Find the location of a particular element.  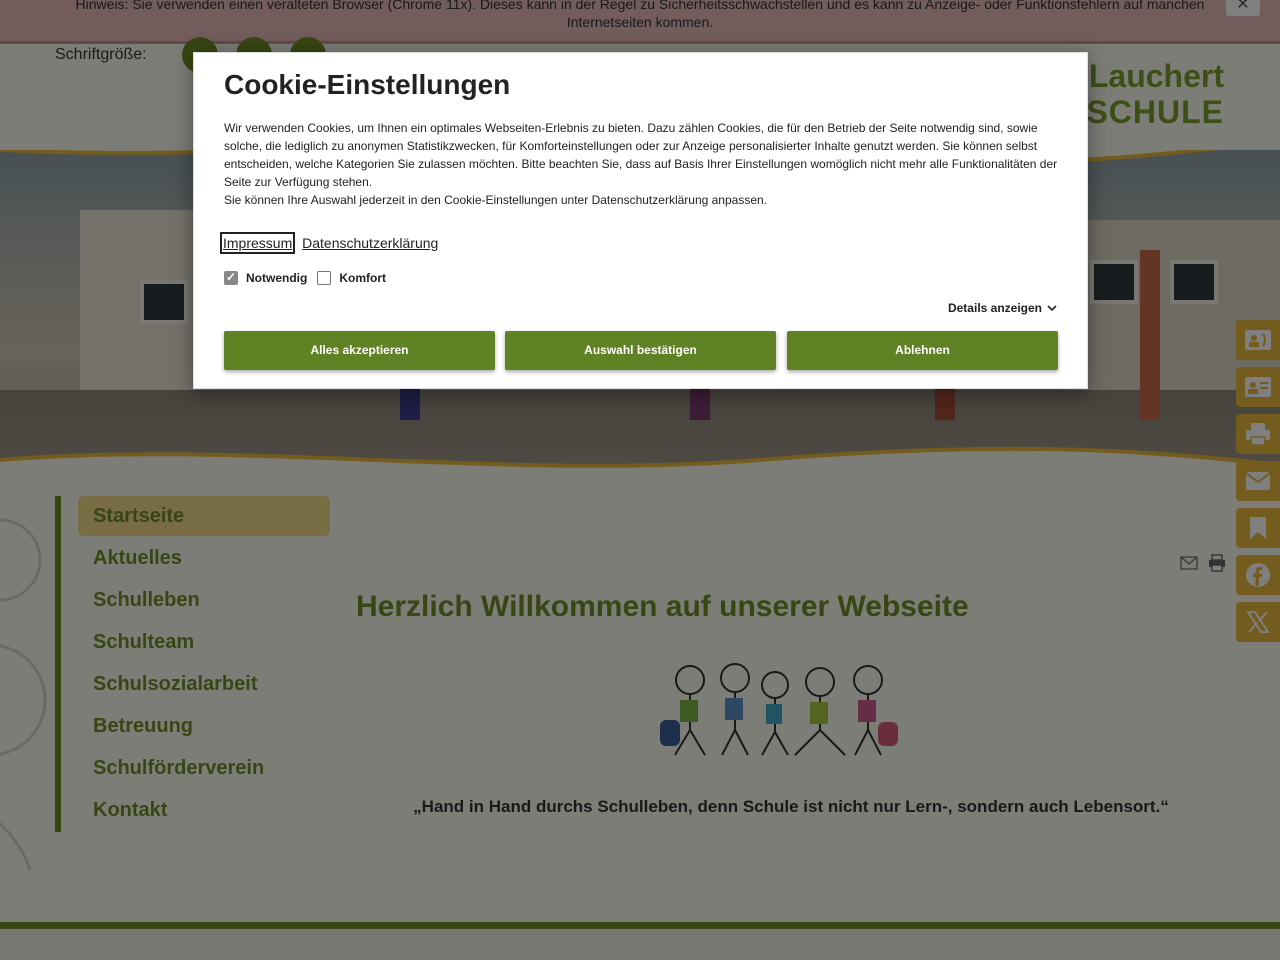

cookie-dialog-links: Impressum Datenschutzerklärung is located at coordinates (331, 243).